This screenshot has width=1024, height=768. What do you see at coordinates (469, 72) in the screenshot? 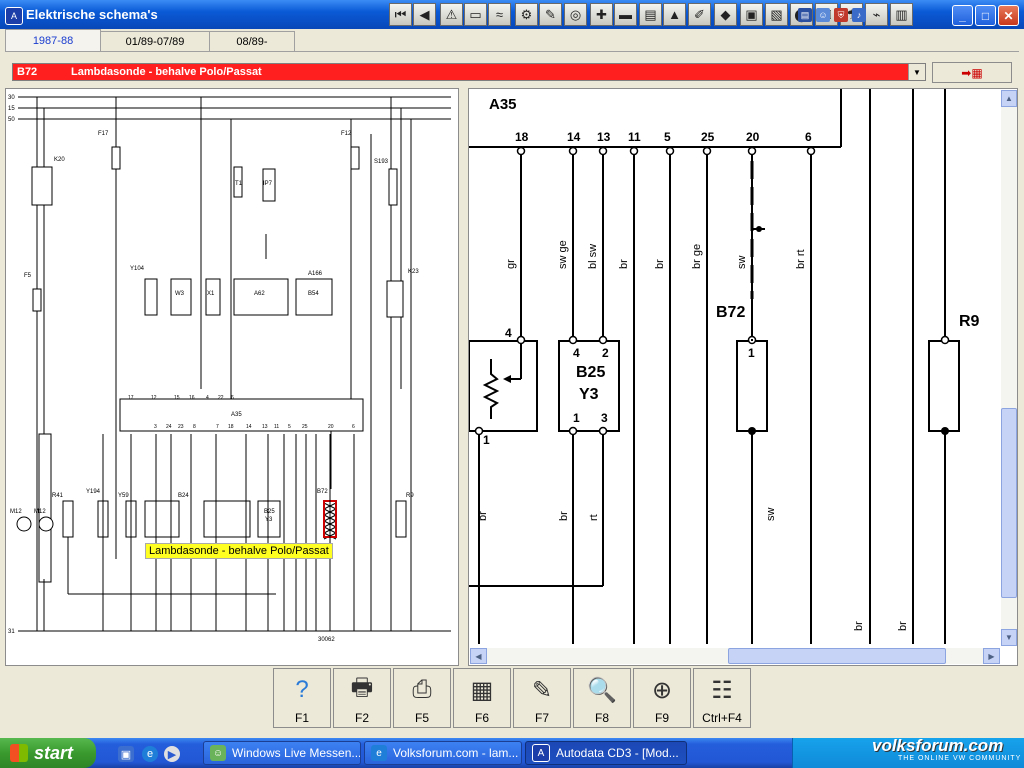
I see `component-select: B72 Lambdasonde - behalve Polo/Passat ▼` at bounding box center [469, 72].